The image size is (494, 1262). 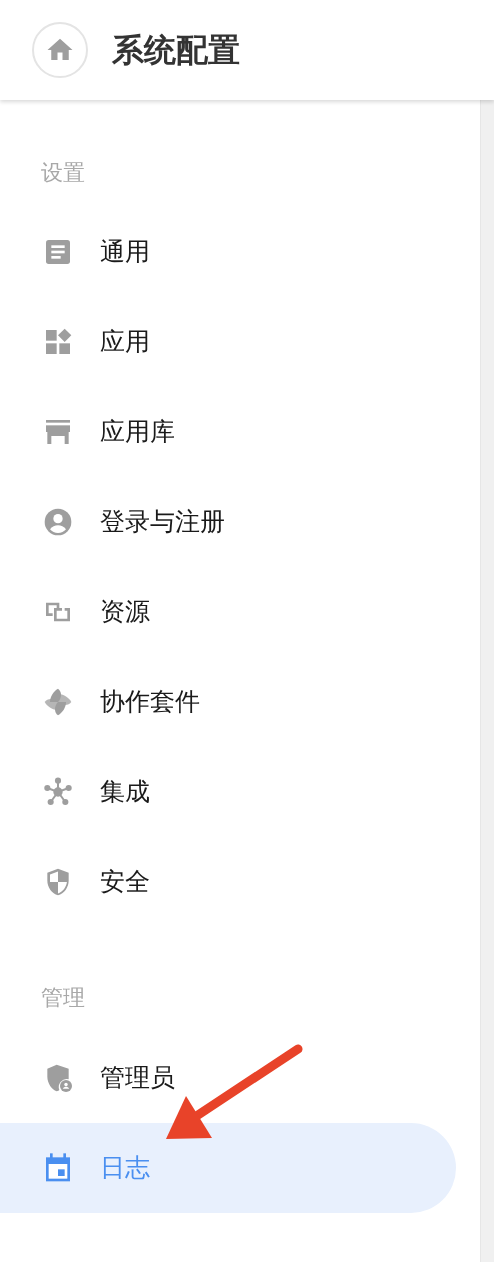 What do you see at coordinates (176, 50) in the screenshot?
I see `page-title: 系统配置` at bounding box center [176, 50].